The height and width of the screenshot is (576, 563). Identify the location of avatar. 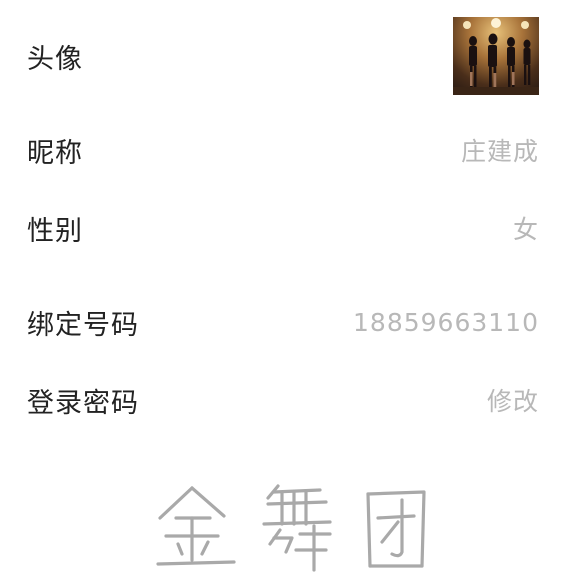
(496, 56).